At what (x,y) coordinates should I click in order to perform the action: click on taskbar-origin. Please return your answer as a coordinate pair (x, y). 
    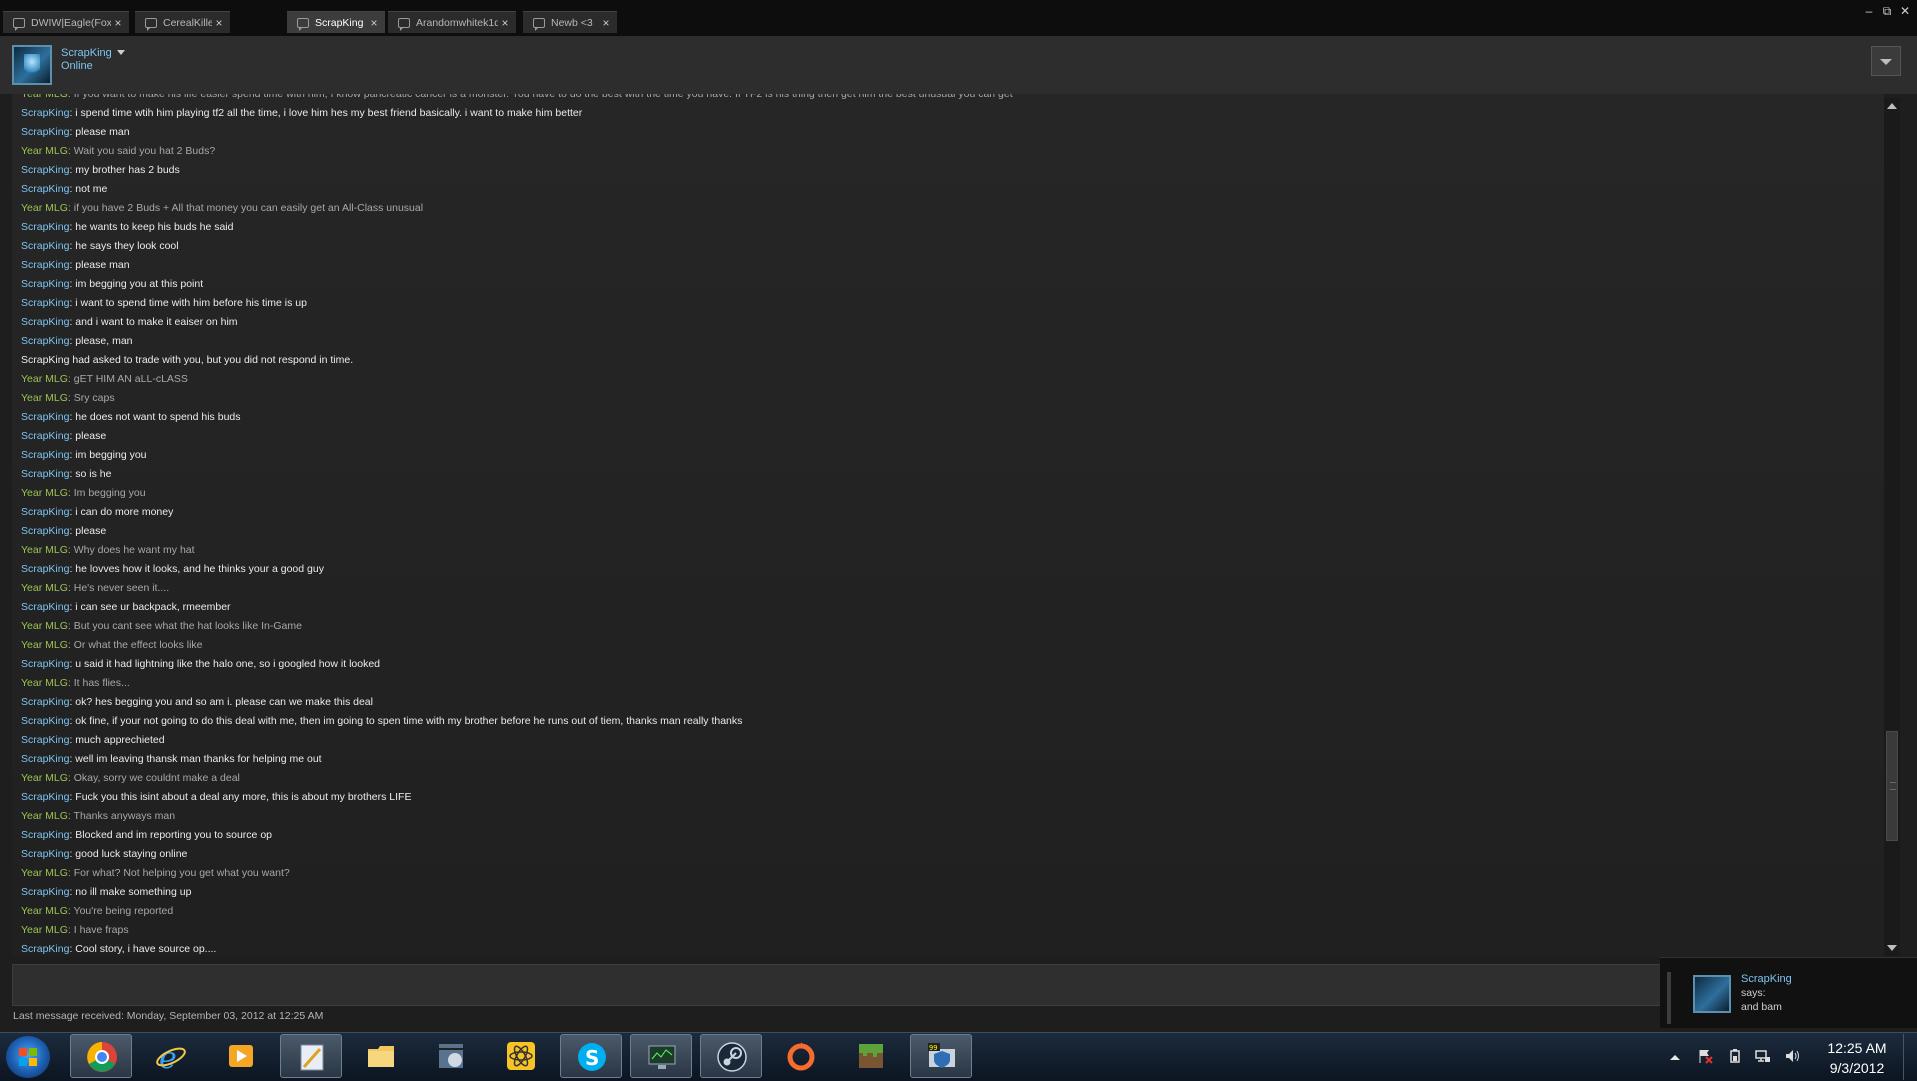
    Looking at the image, I should click on (801, 1056).